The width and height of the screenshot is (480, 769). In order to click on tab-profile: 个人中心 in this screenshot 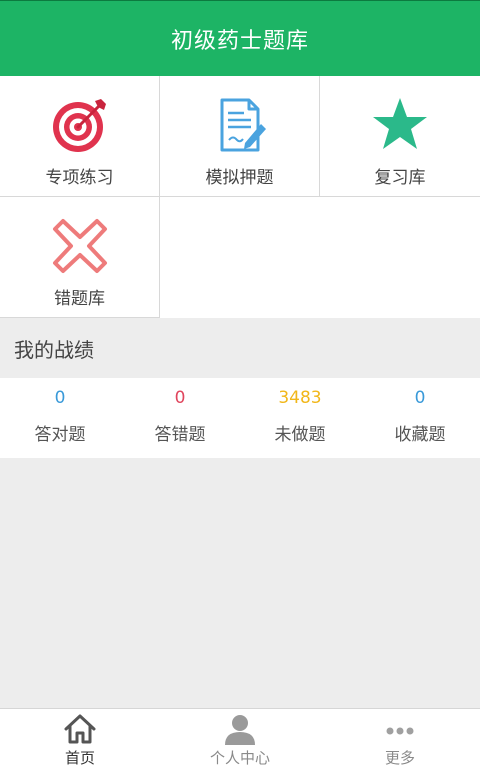, I will do `click(240, 739)`.